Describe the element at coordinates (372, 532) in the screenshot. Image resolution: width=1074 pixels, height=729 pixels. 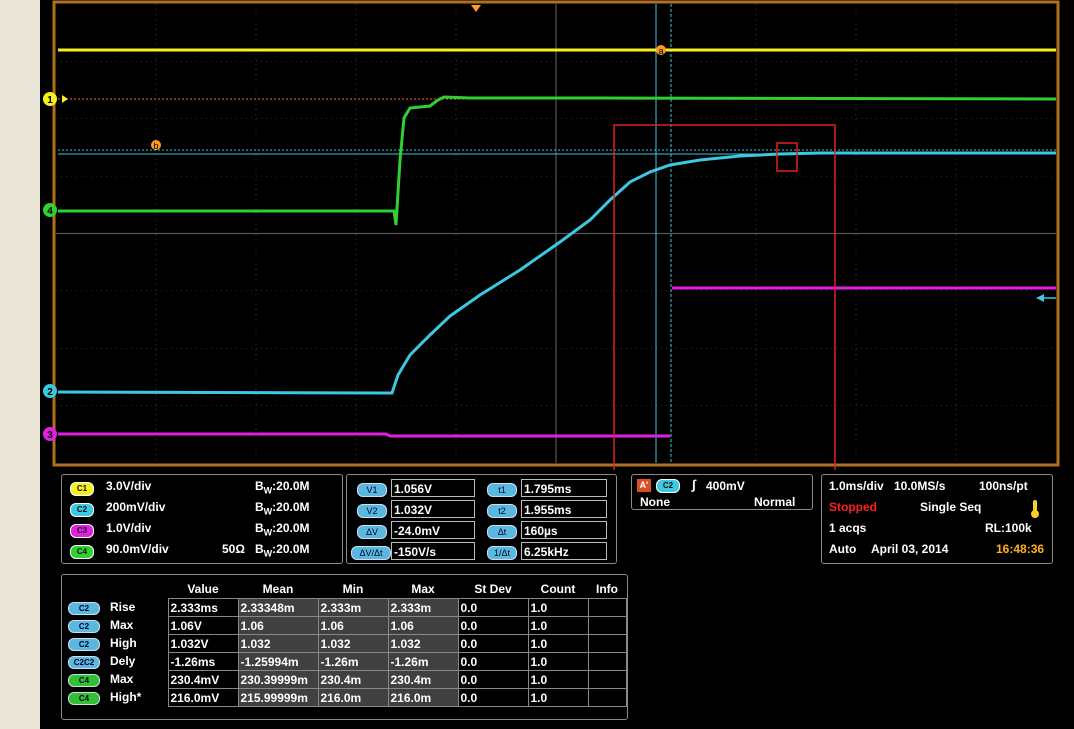
I see `dv-label: ΔV` at that location.